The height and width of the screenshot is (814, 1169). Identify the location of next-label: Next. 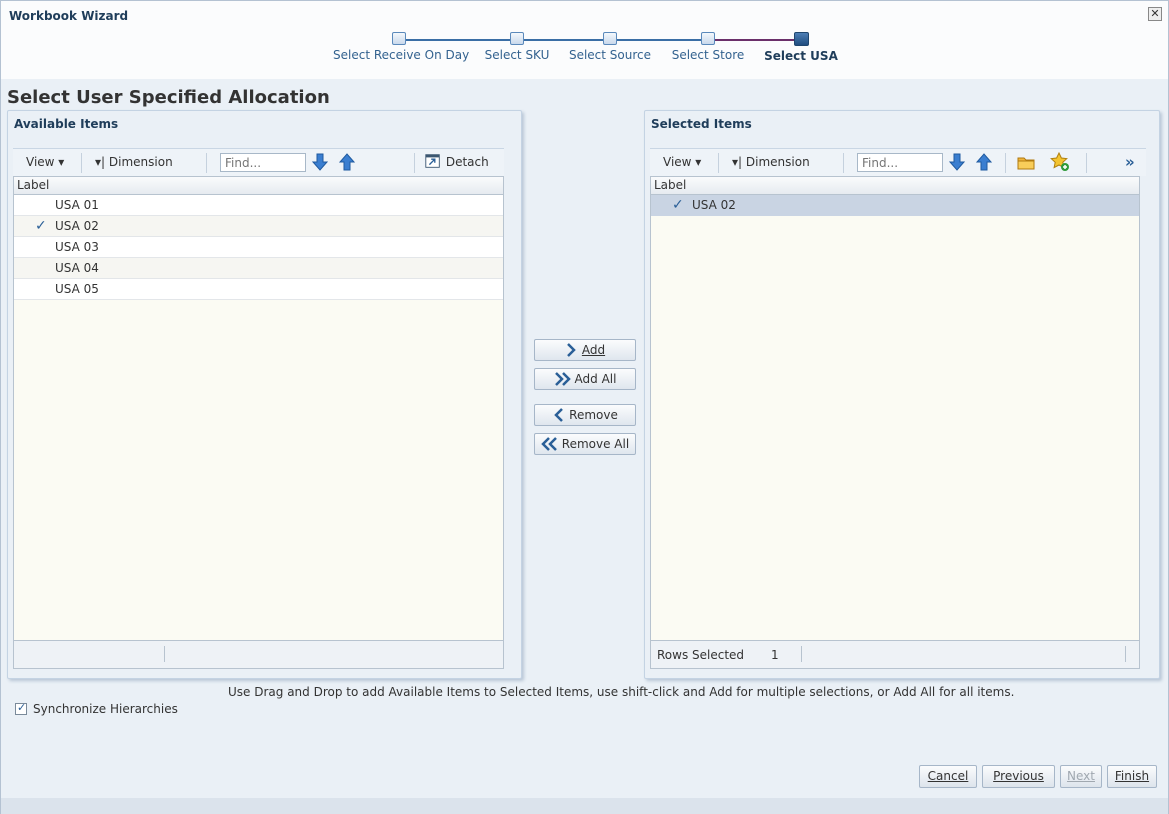
(1081, 776).